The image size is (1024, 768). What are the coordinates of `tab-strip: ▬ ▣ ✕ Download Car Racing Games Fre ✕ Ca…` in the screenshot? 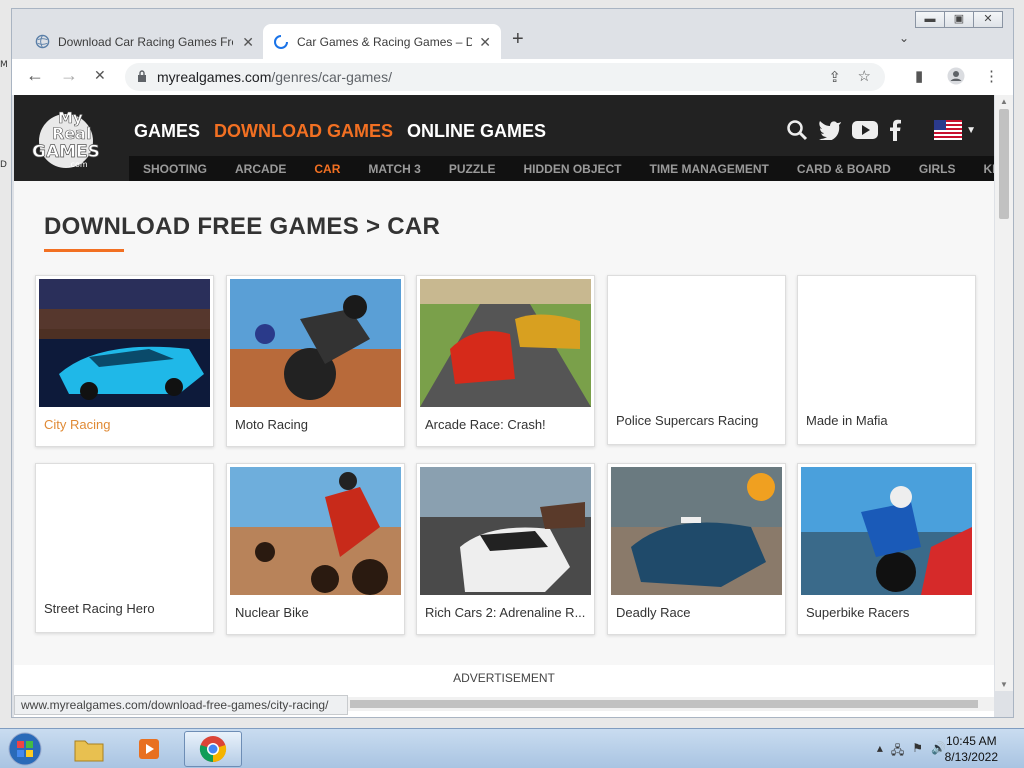 It's located at (512, 34).